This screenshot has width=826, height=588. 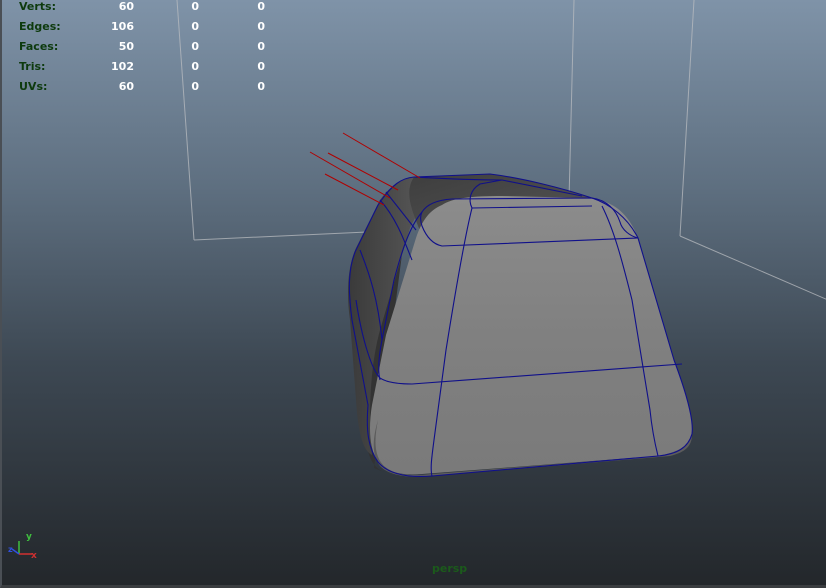 What do you see at coordinates (122, 66) in the screenshot?
I see `hud-value: 102` at bounding box center [122, 66].